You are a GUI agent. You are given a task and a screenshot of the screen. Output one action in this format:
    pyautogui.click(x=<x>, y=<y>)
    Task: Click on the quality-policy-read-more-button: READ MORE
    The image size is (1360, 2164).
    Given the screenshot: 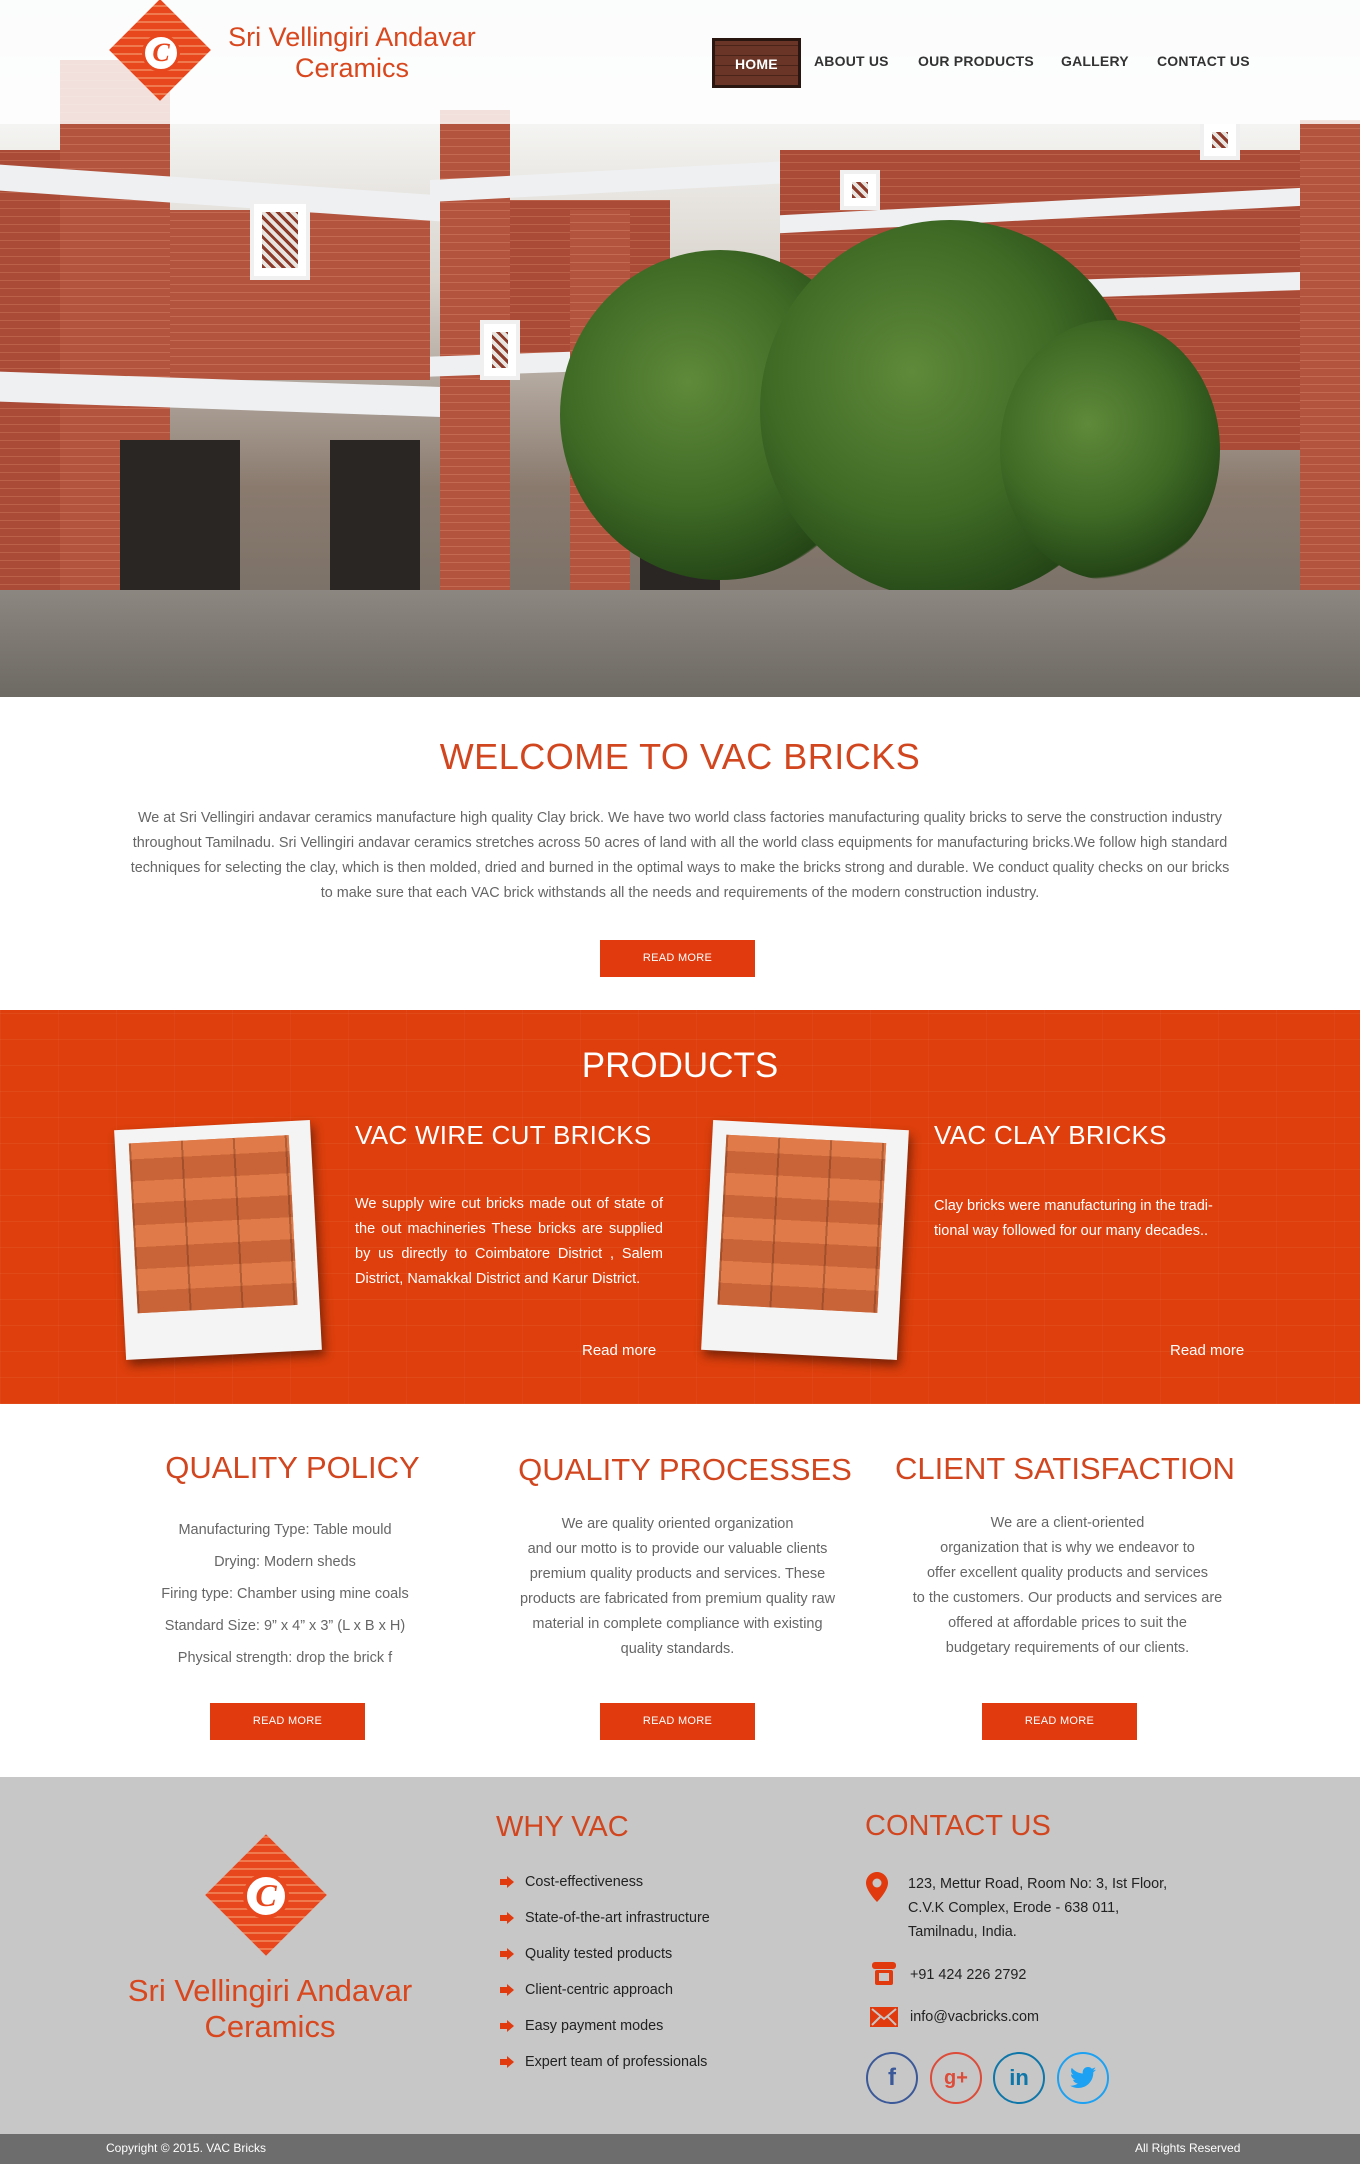 What is the action you would take?
    pyautogui.click(x=287, y=1721)
    